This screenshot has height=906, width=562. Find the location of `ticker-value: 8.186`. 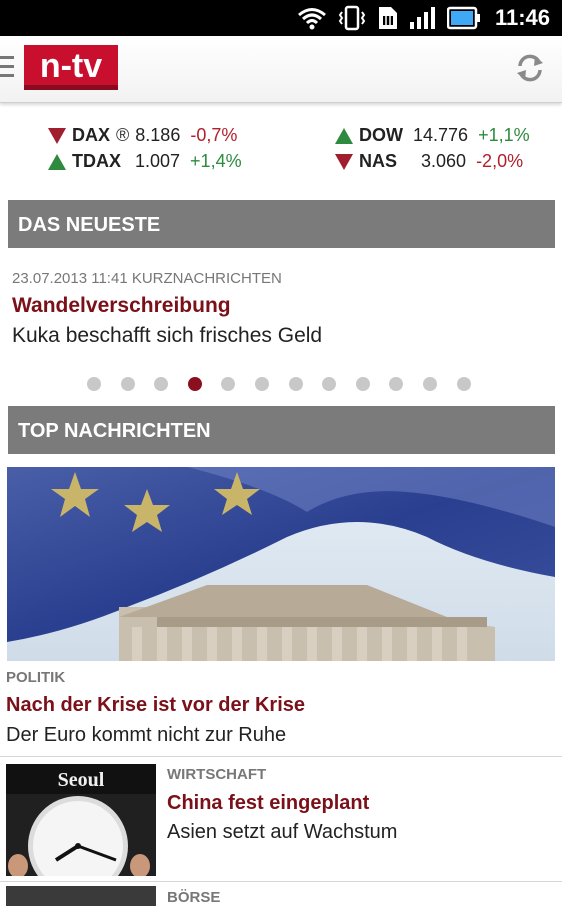

ticker-value: 8.186 is located at coordinates (158, 135).